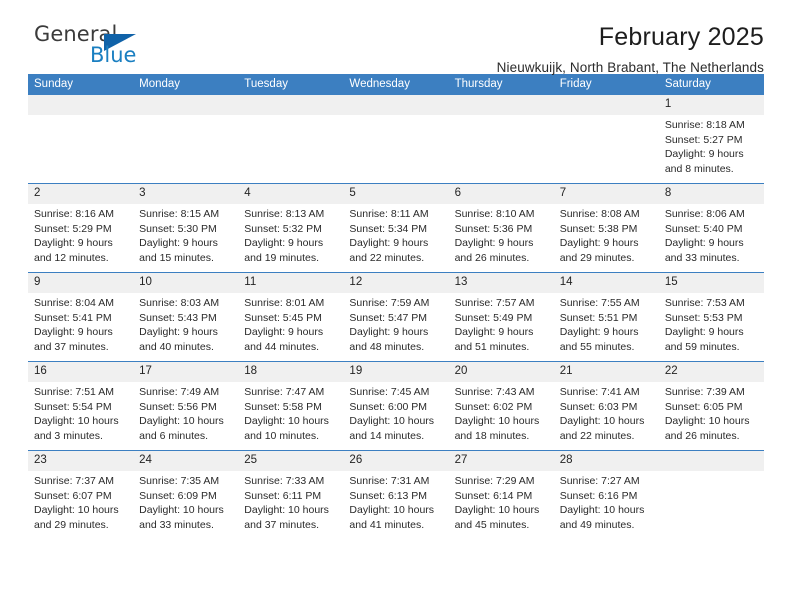 This screenshot has width=792, height=612. What do you see at coordinates (699, 168) in the screenshot?
I see `daylight-text-line2: and 8 minutes.` at bounding box center [699, 168].